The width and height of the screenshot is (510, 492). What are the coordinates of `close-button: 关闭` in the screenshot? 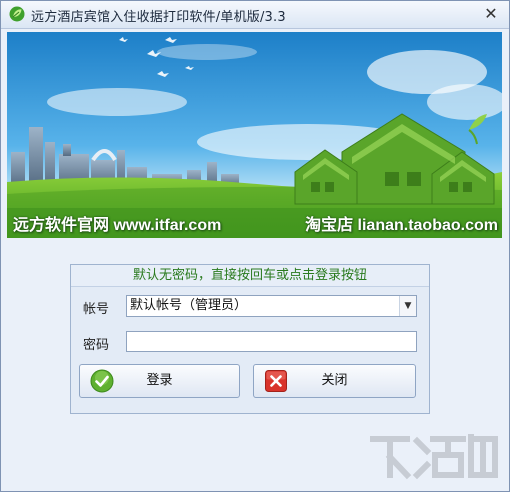 It's located at (334, 381).